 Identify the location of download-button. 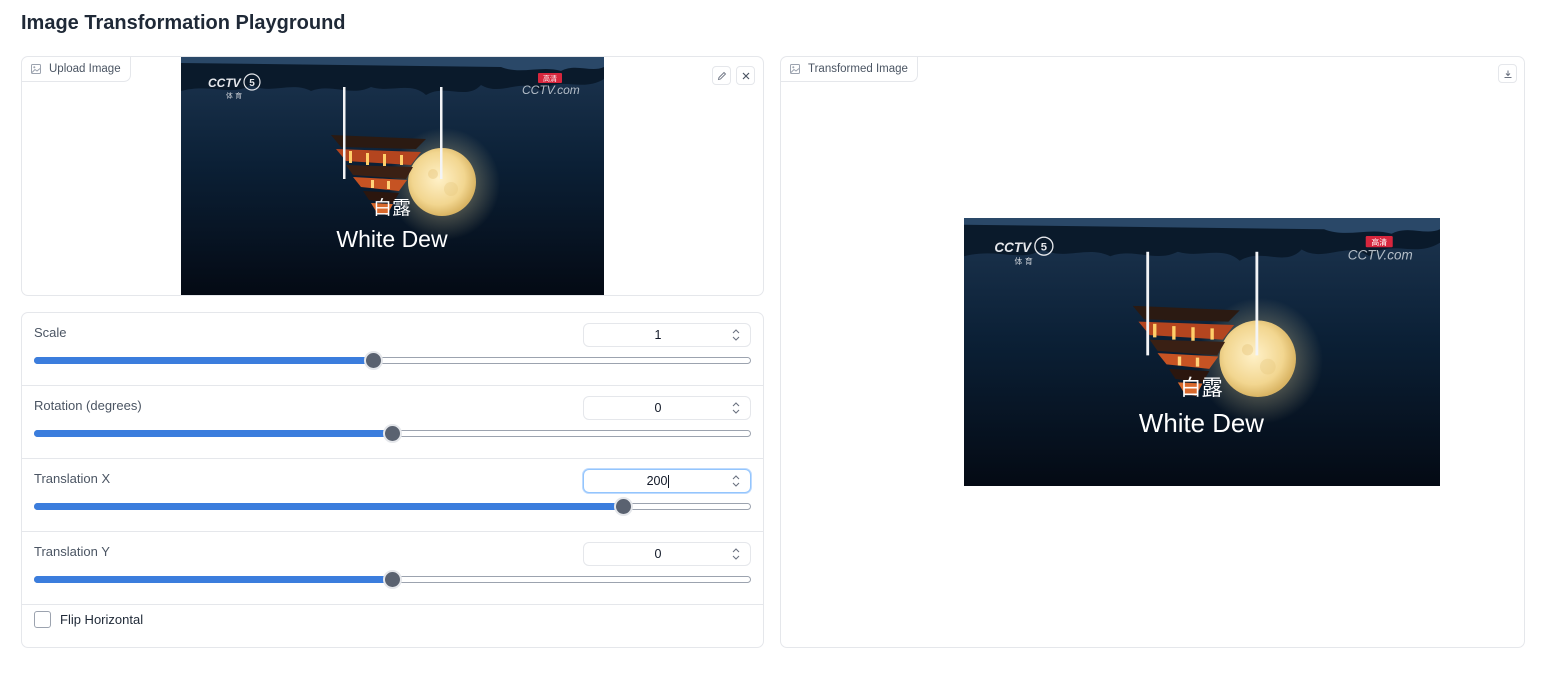
(1507, 73).